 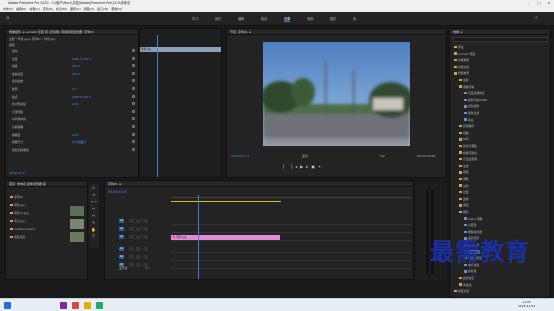 What do you see at coordinates (195, 18) in the screenshot?
I see `workspace-tab: 学习` at bounding box center [195, 18].